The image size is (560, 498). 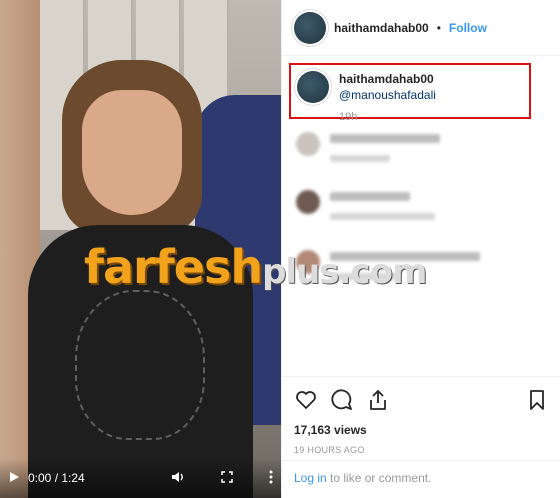 What do you see at coordinates (381, 28) in the screenshot?
I see `post-username: haithamdahab00` at bounding box center [381, 28].